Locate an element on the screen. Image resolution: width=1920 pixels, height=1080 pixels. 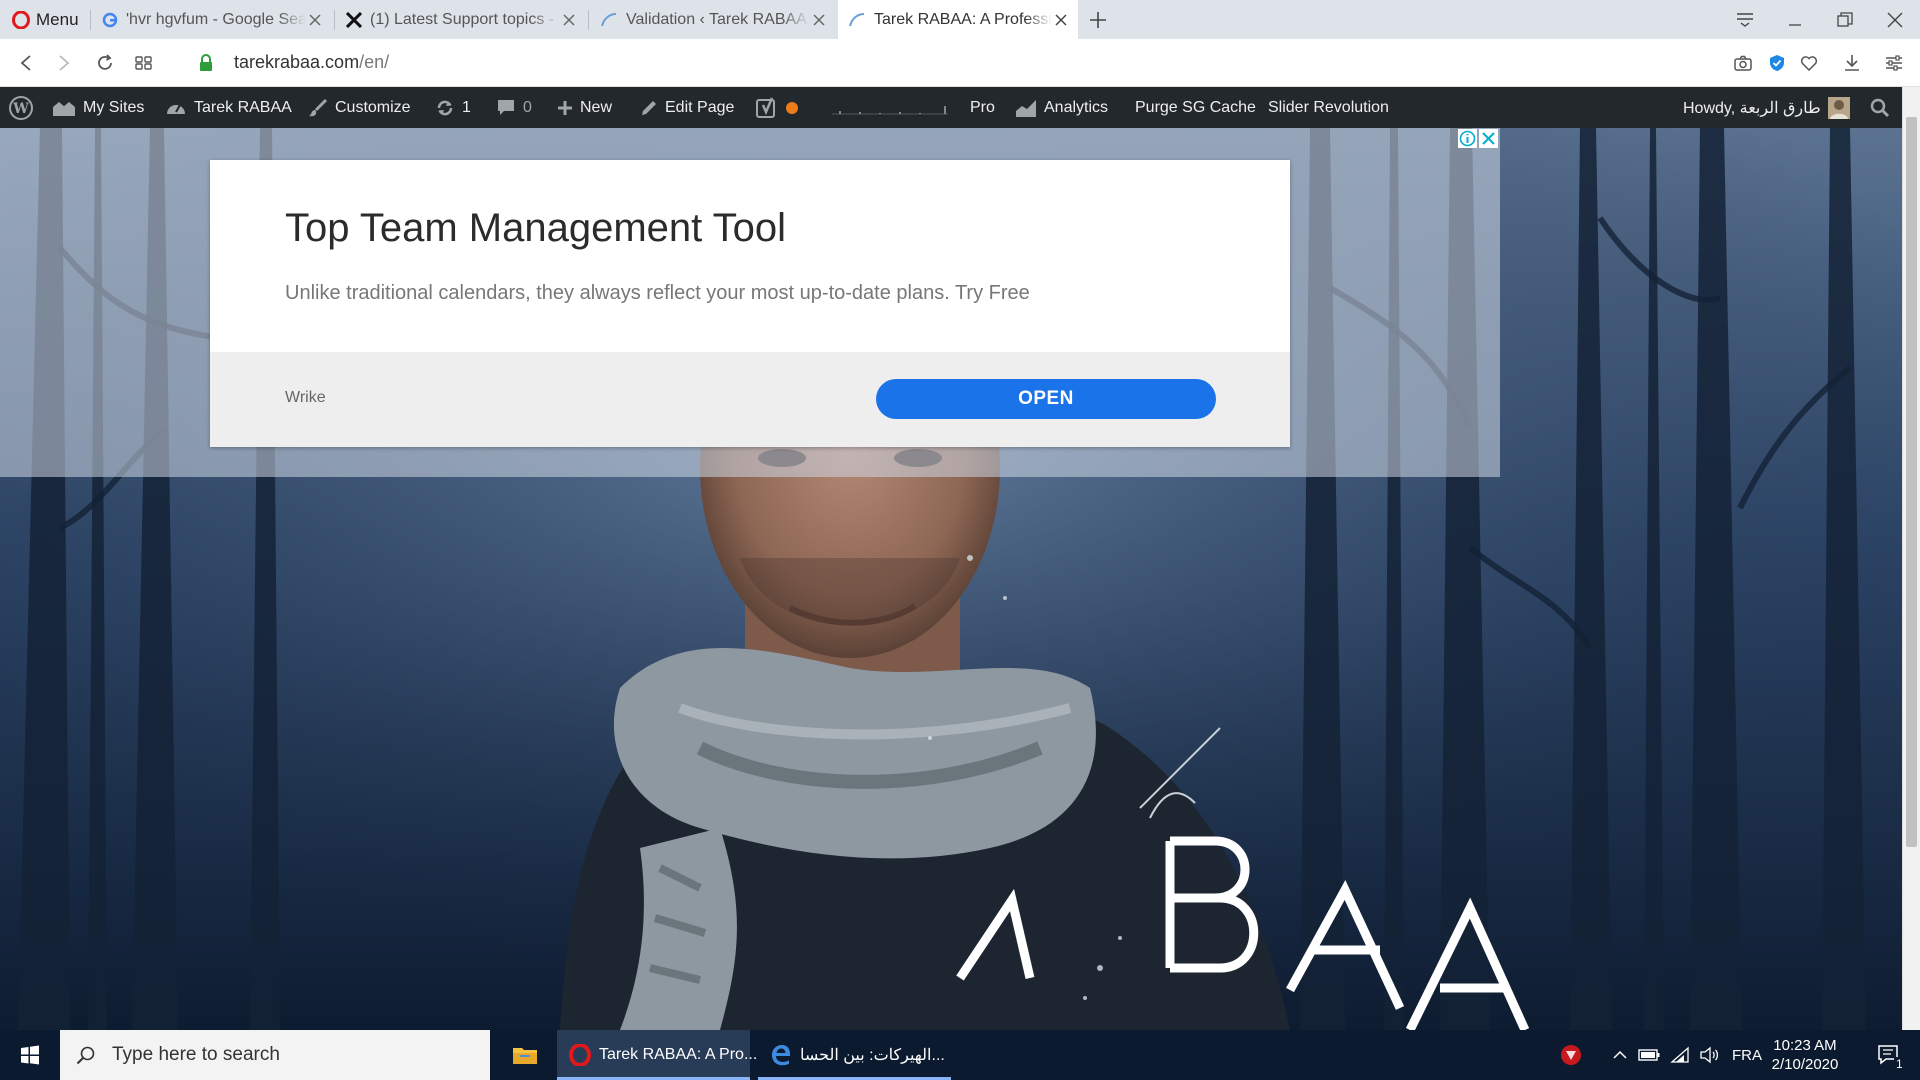
url-field: tarekrabaa.com/en/ is located at coordinates (311, 62).